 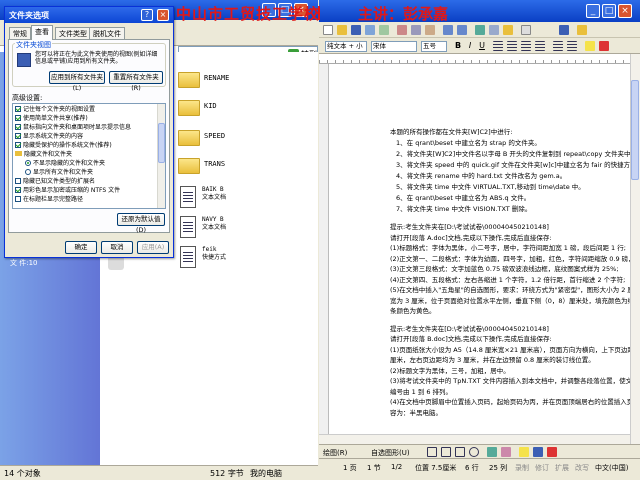 What do you see at coordinates (117, 247) in the screenshot?
I see `cancel-button: 取消` at bounding box center [117, 247].